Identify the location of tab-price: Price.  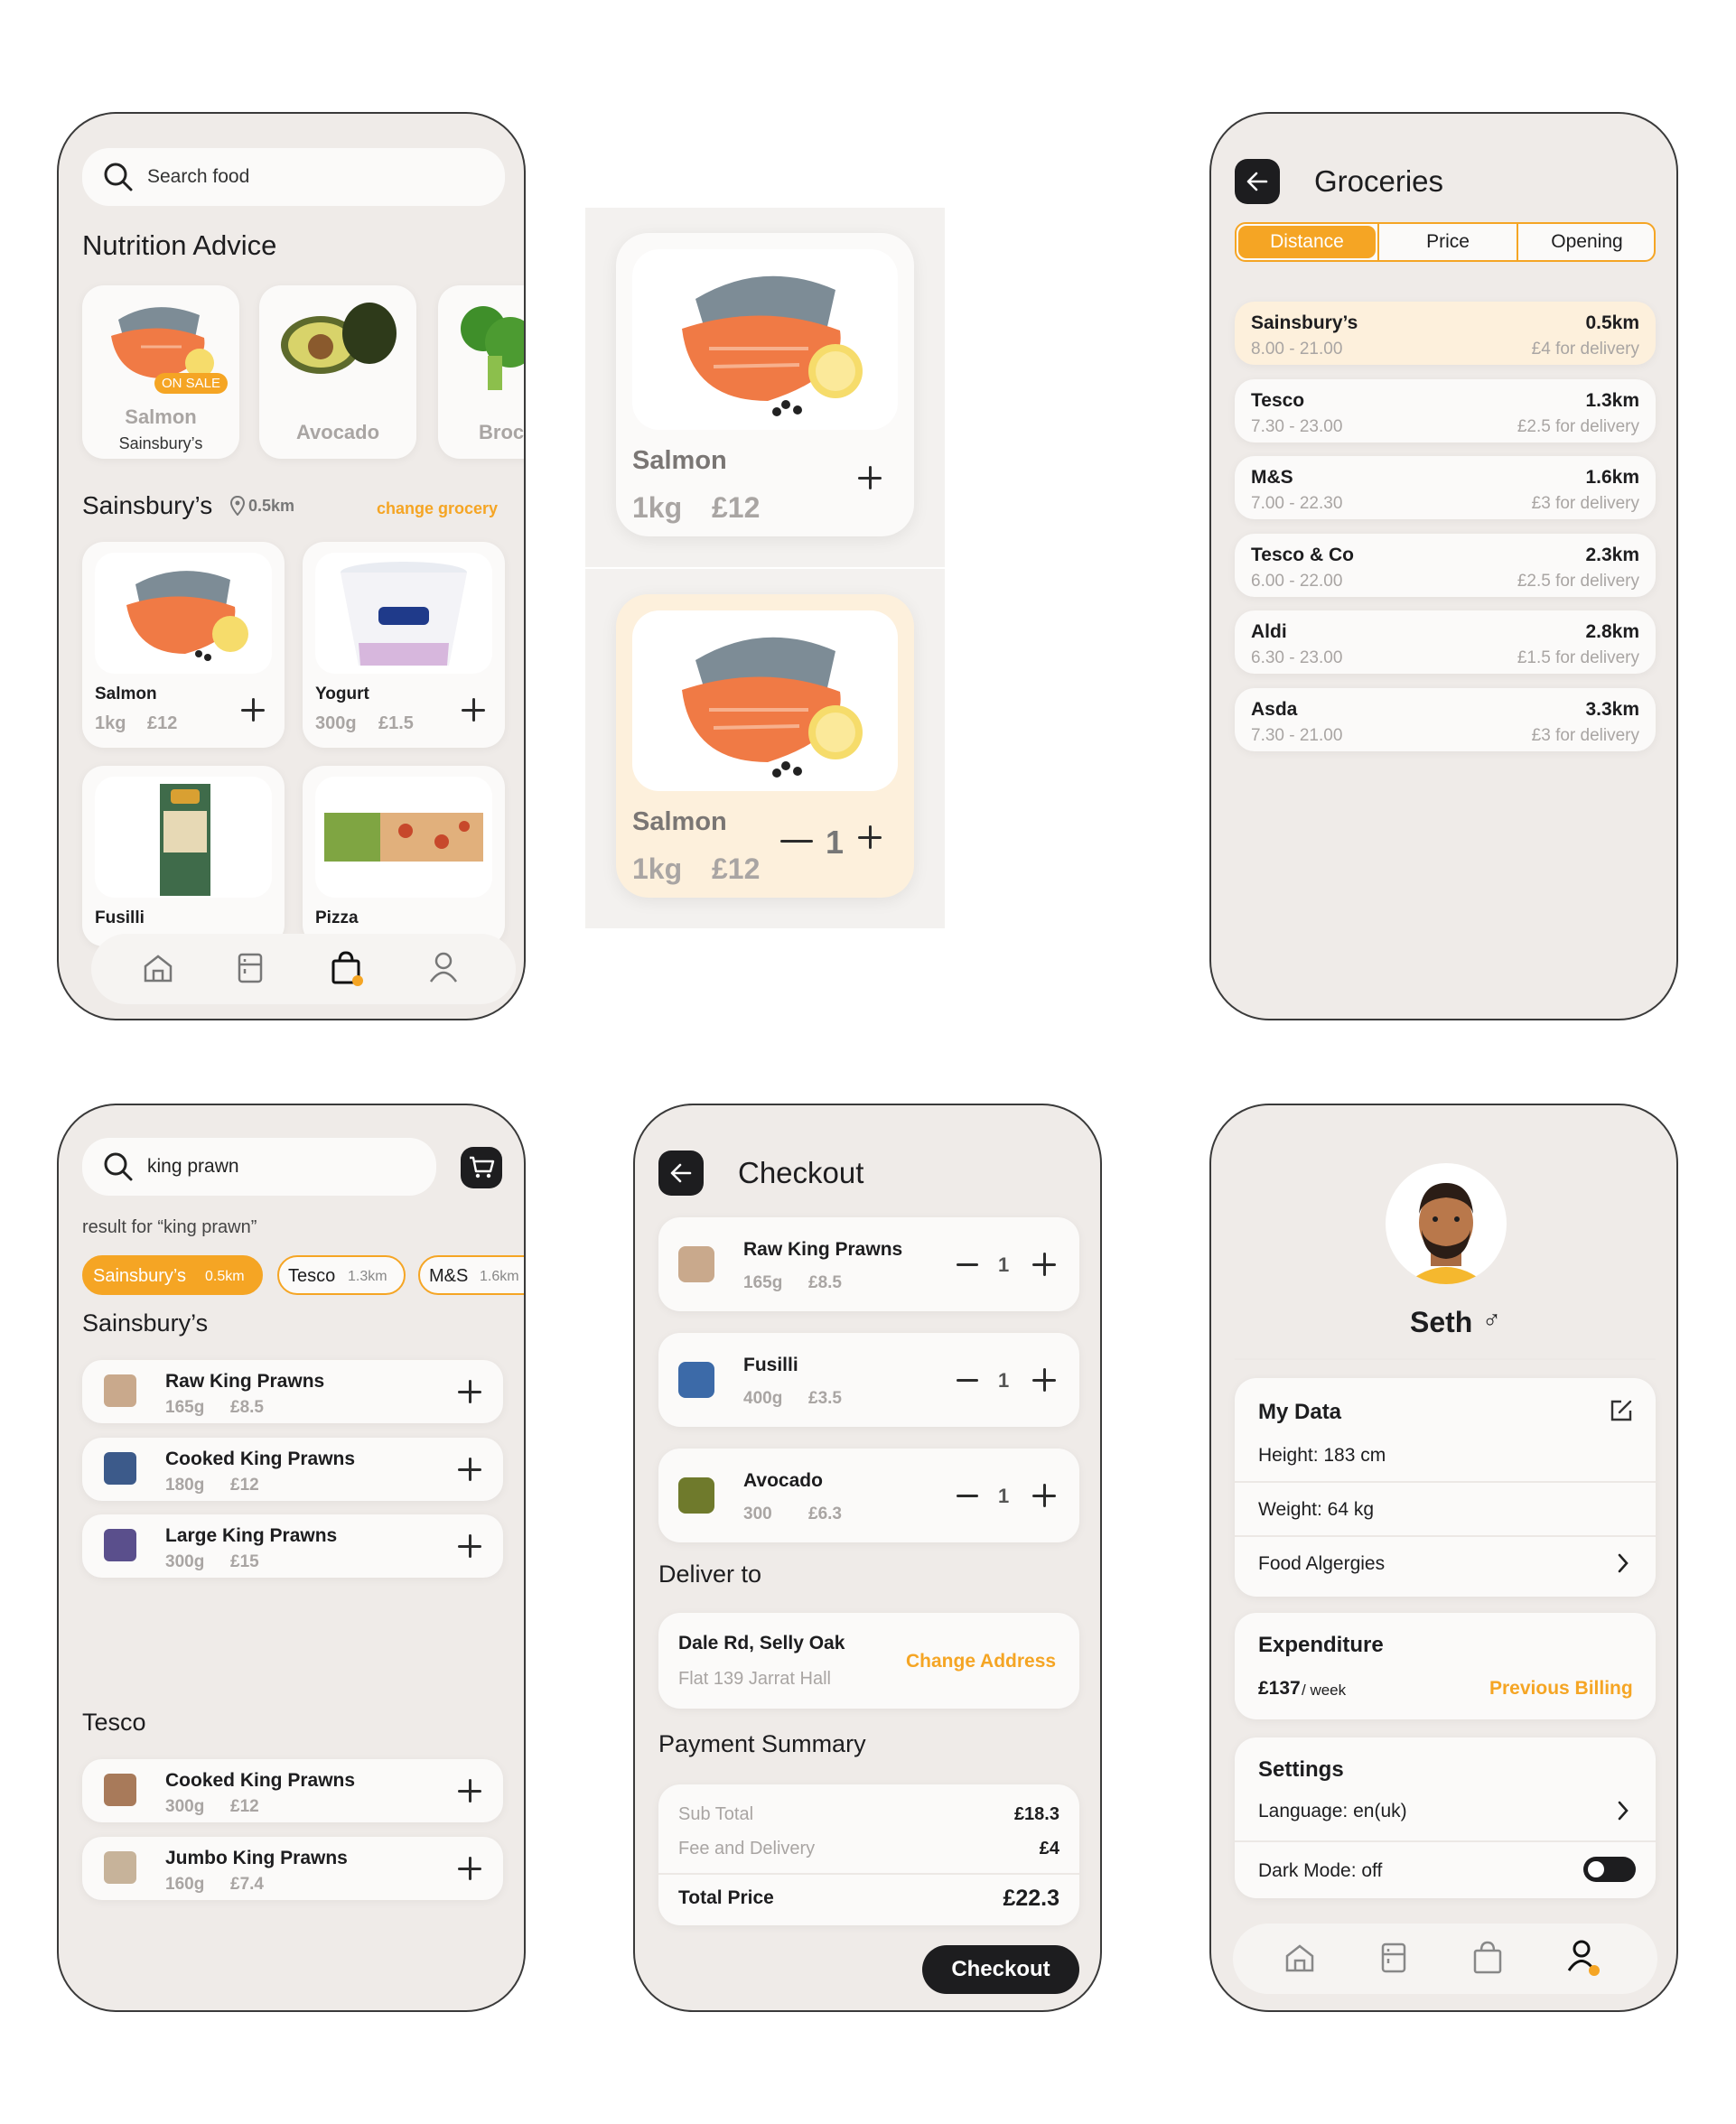
(1447, 242).